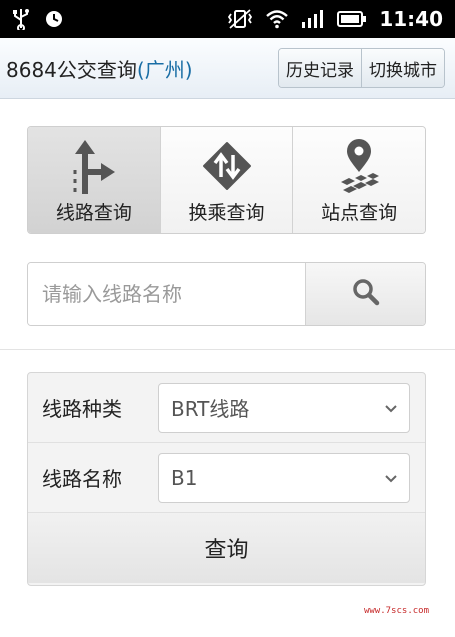  Describe the element at coordinates (277, 19) in the screenshot. I see `wifi-icon` at that location.